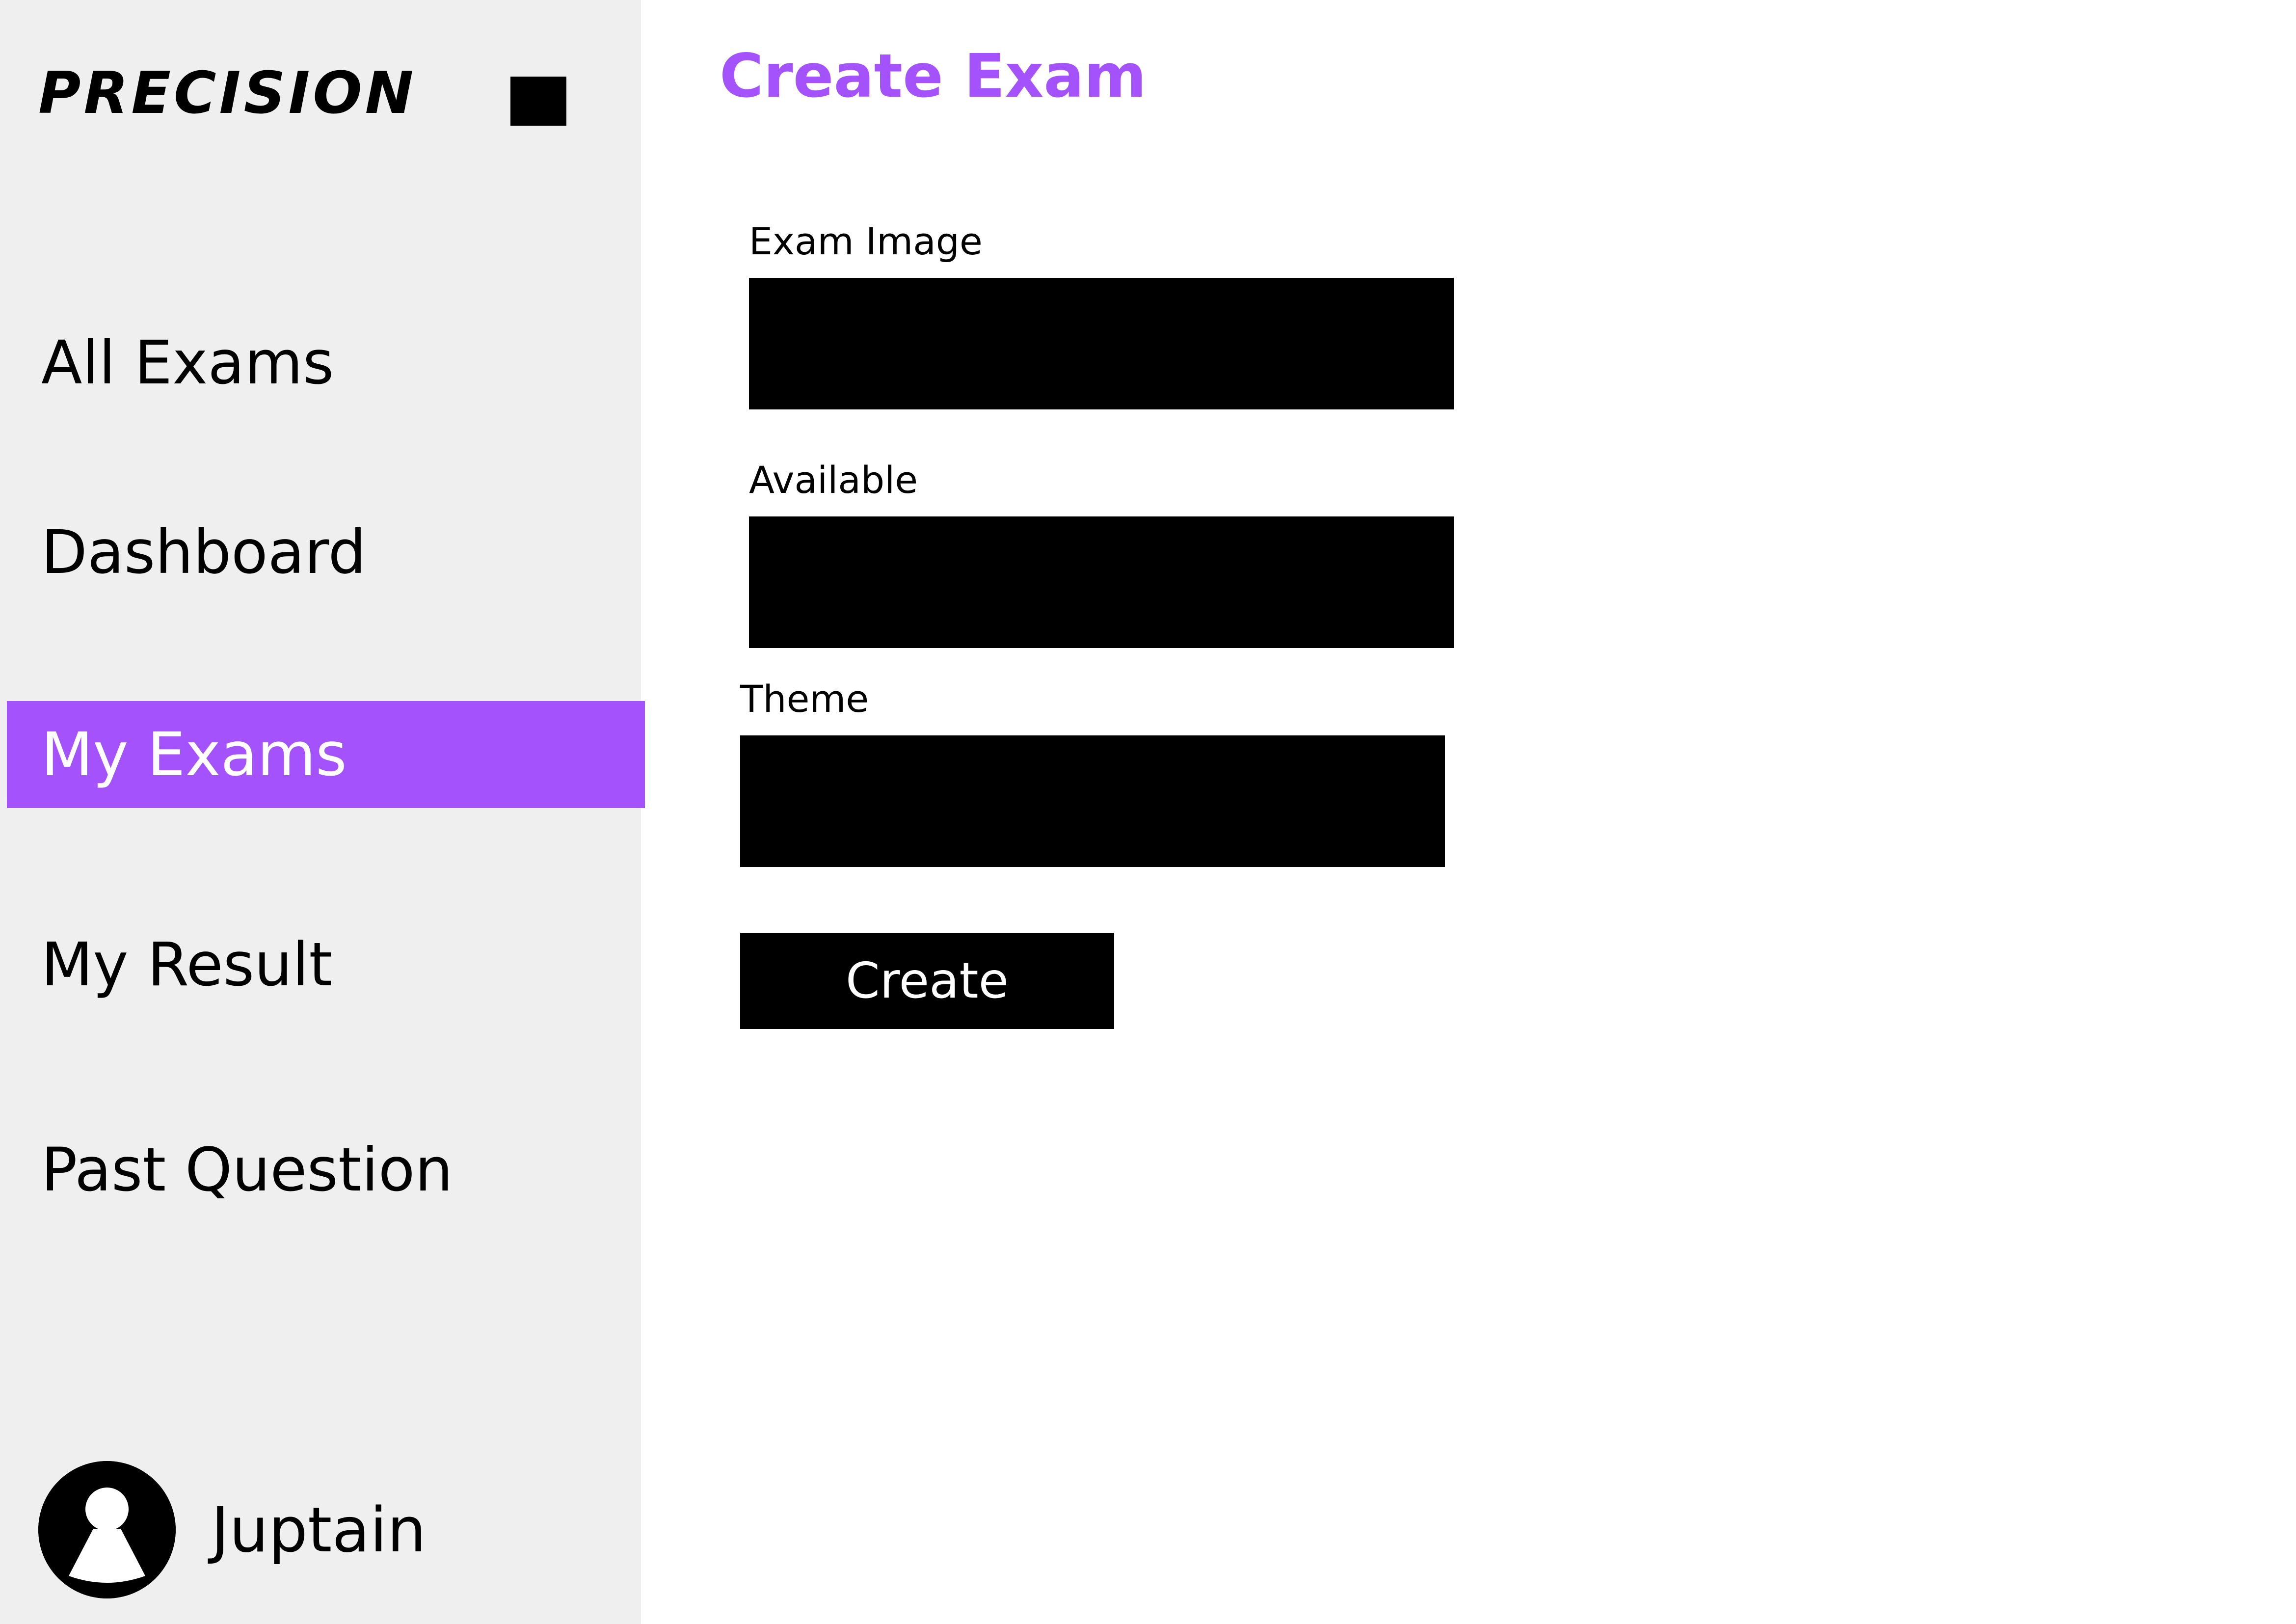  What do you see at coordinates (1092, 801) in the screenshot?
I see `theme-field` at bounding box center [1092, 801].